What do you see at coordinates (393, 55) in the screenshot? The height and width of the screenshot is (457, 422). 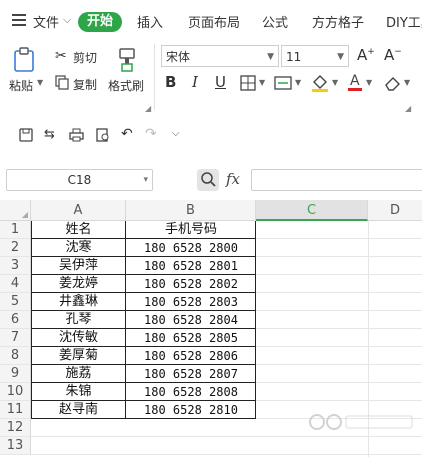 I see `decrease-font-icon: A−` at bounding box center [393, 55].